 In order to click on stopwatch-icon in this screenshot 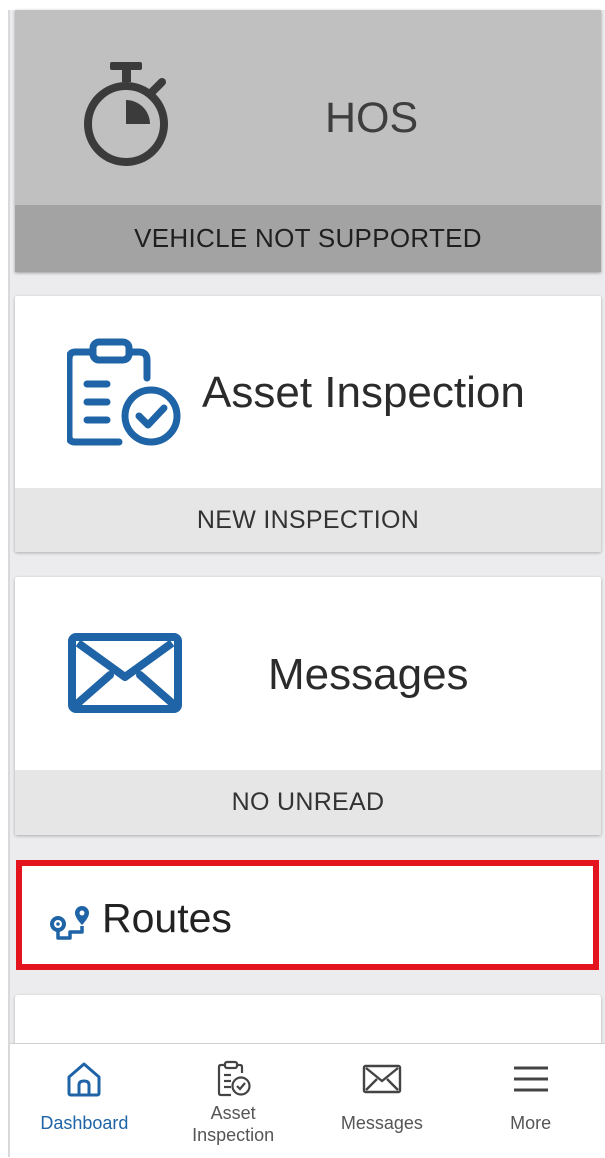, I will do `click(126, 119)`.